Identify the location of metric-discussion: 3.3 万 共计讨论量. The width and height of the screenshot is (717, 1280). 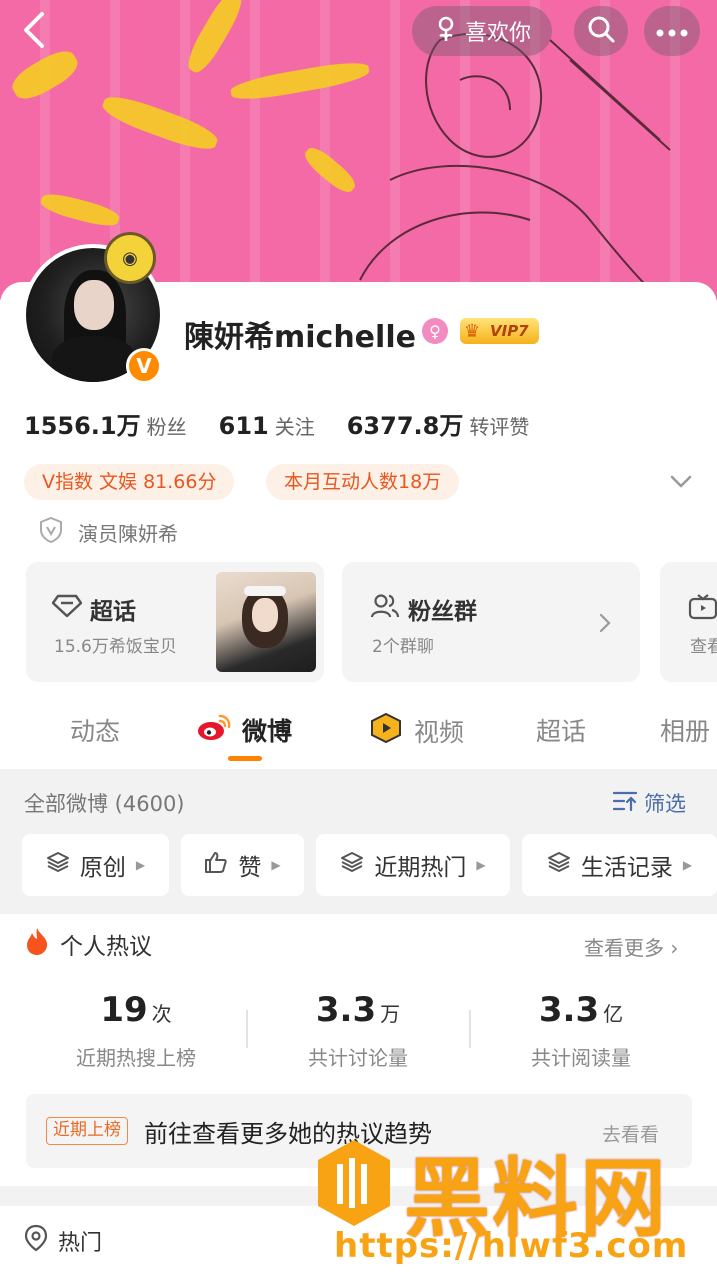
(358, 1030).